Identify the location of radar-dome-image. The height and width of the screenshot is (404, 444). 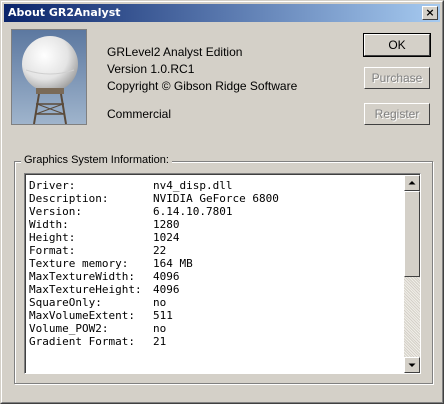
(49, 77).